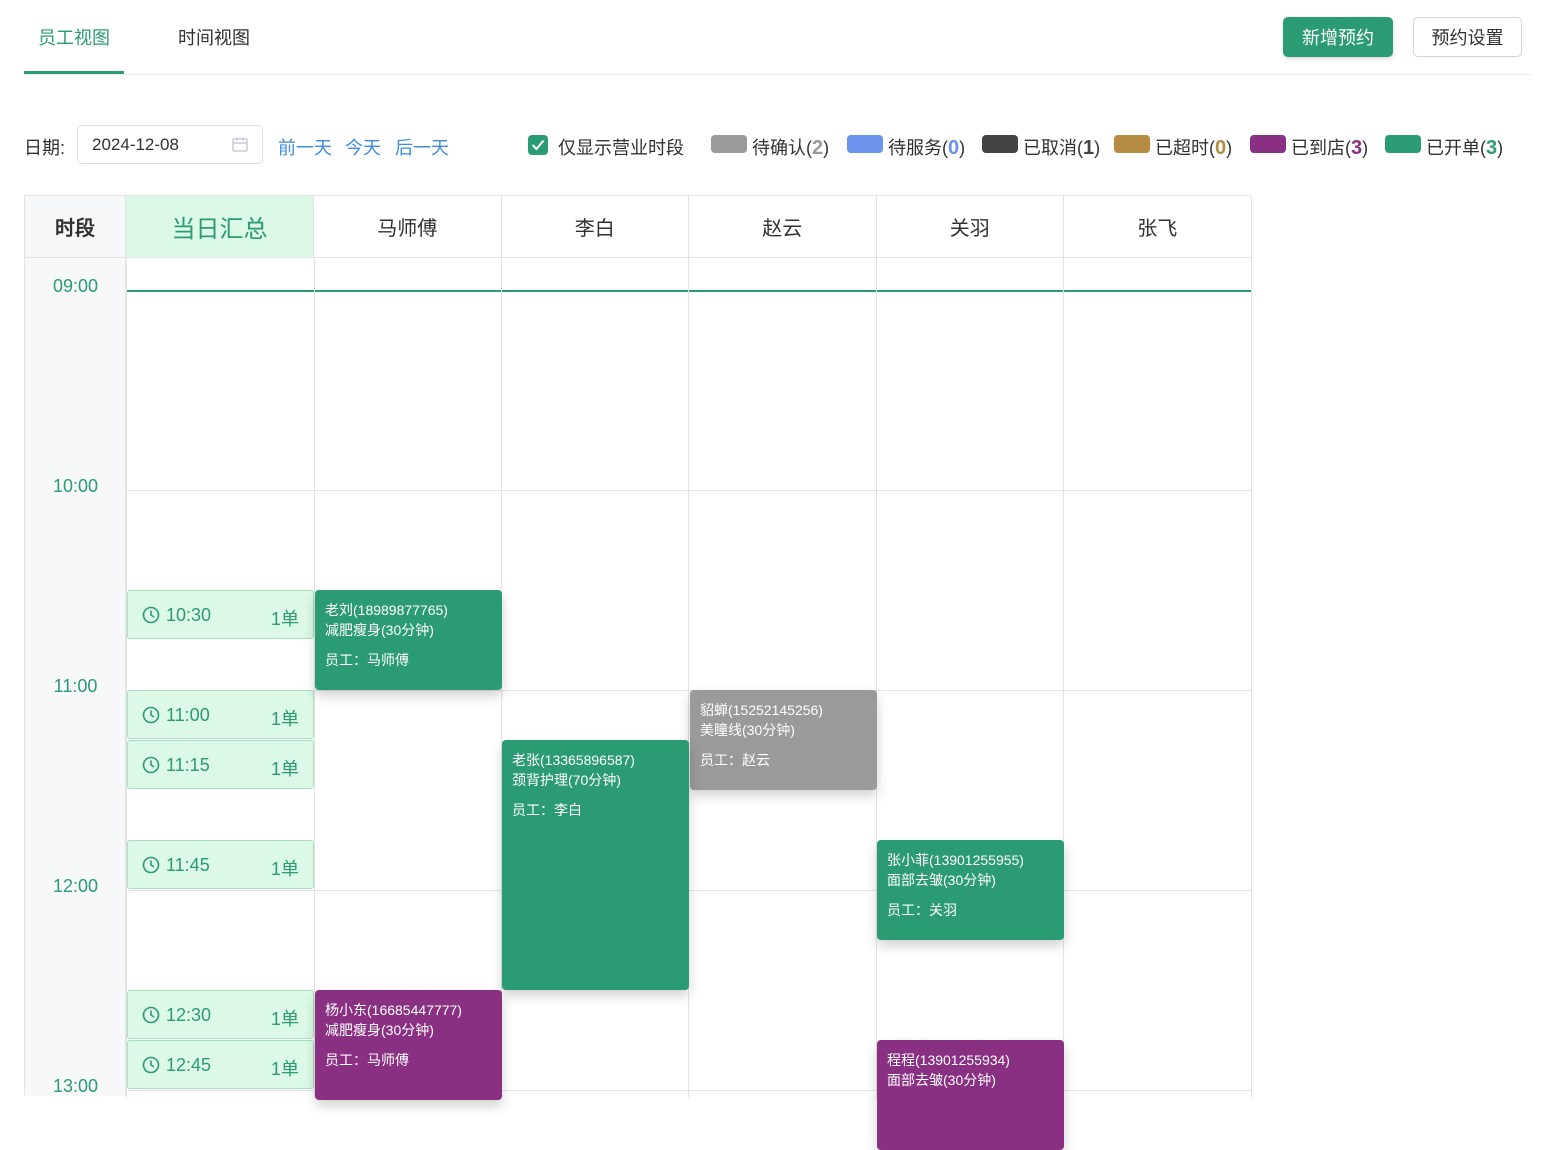  I want to click on slot-time: 11:00, so click(188, 715).